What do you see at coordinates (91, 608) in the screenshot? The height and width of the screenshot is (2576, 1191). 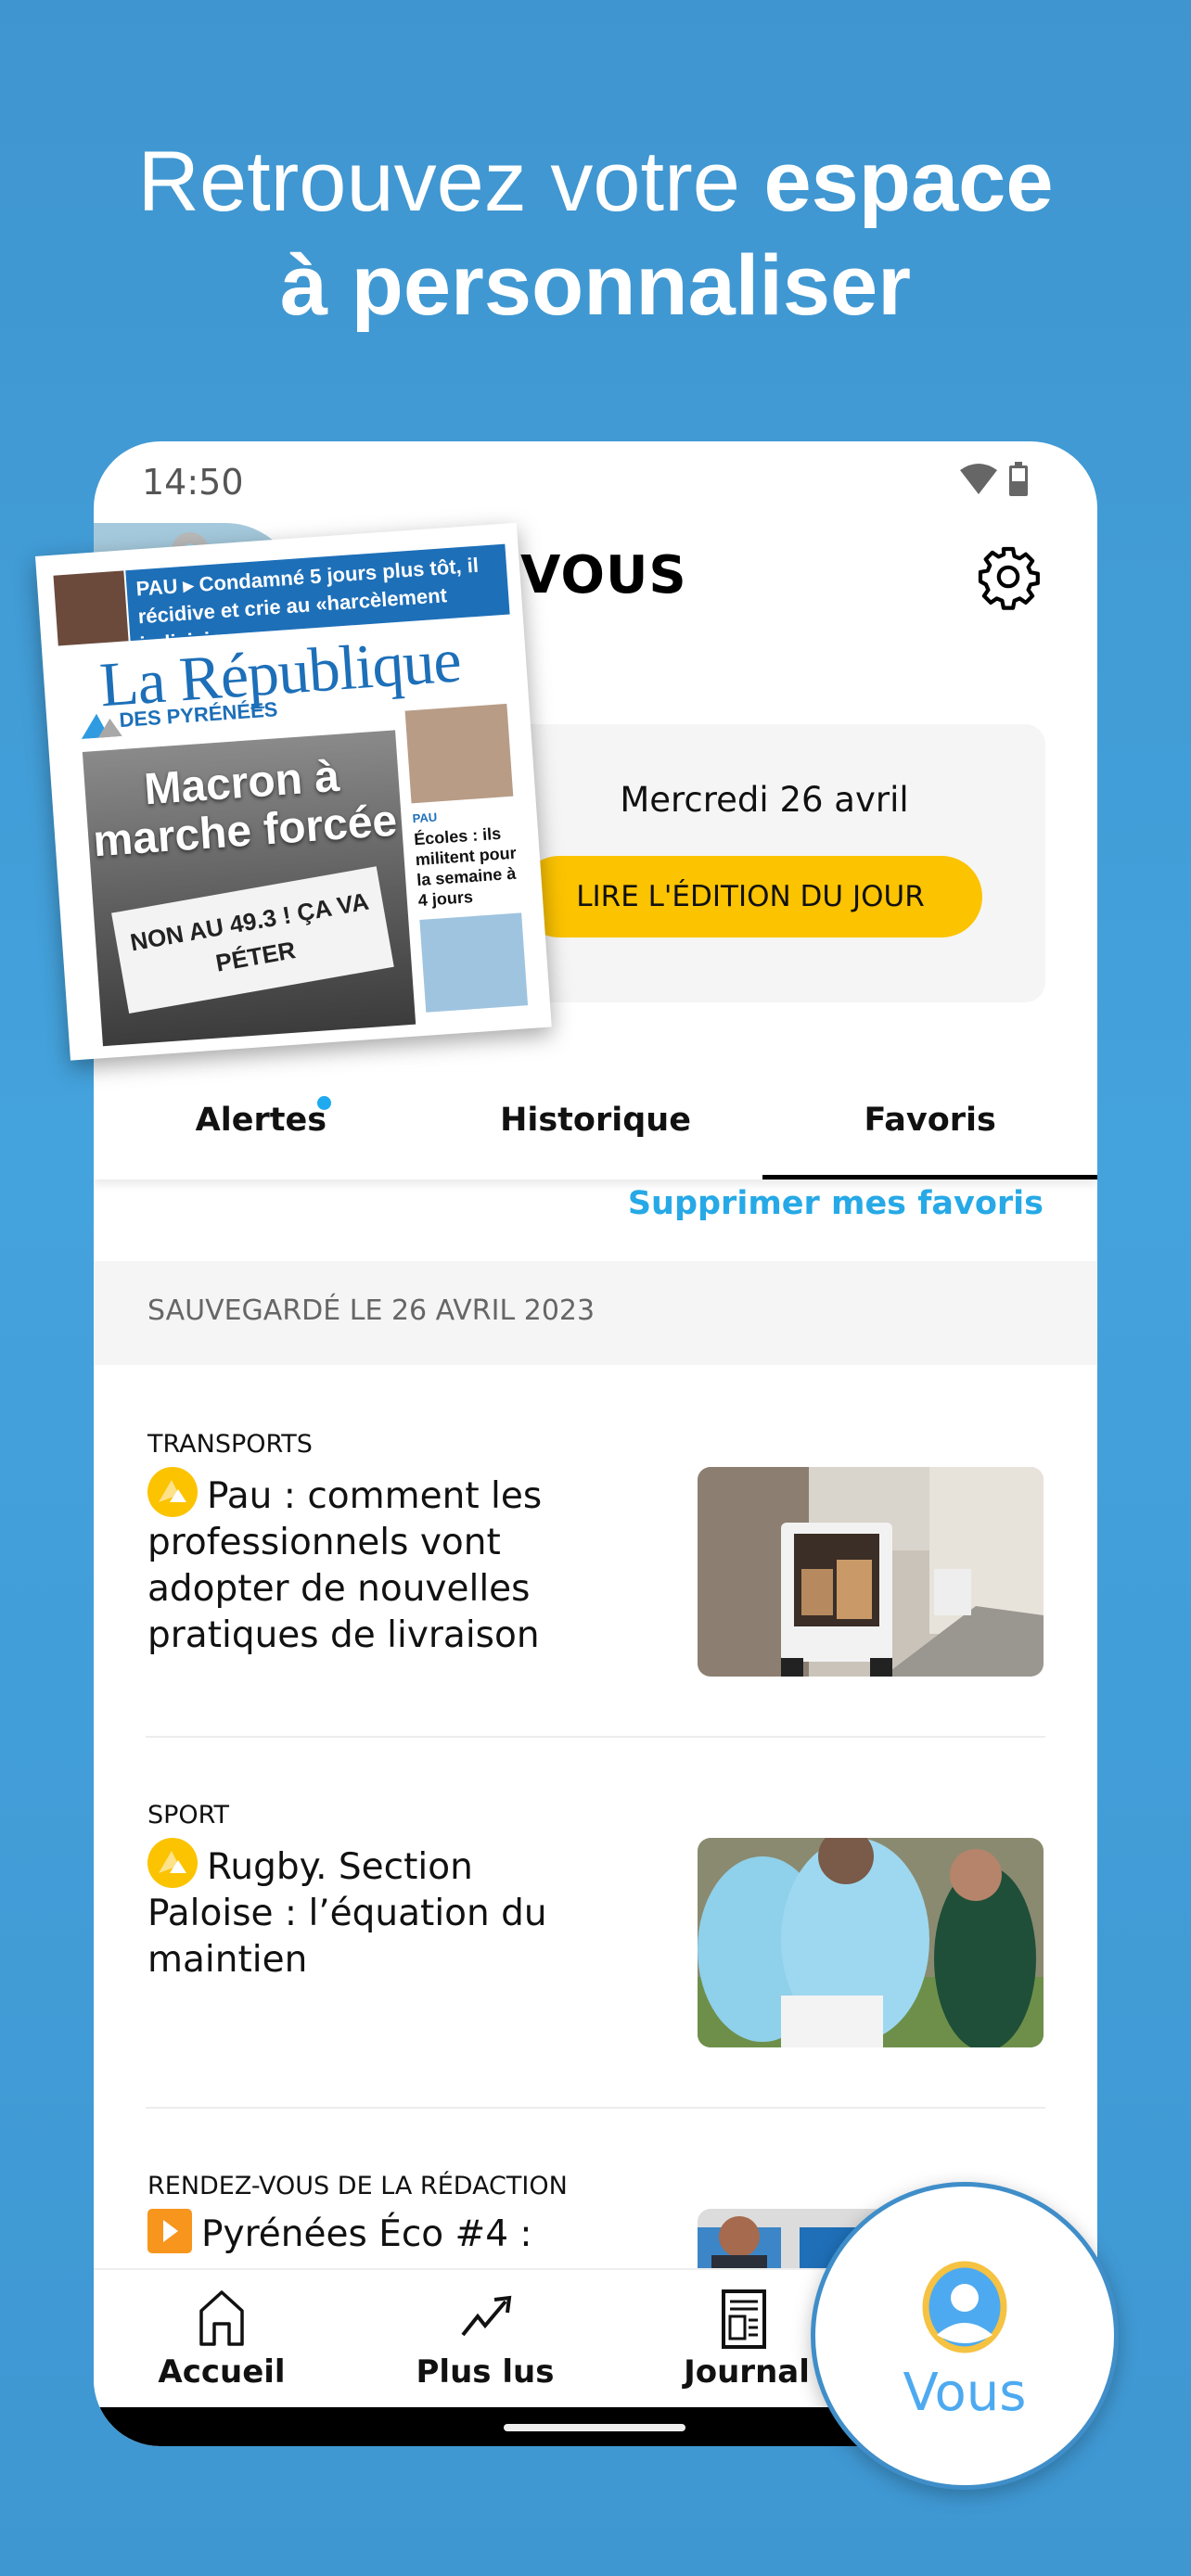 I see `banner-photo` at bounding box center [91, 608].